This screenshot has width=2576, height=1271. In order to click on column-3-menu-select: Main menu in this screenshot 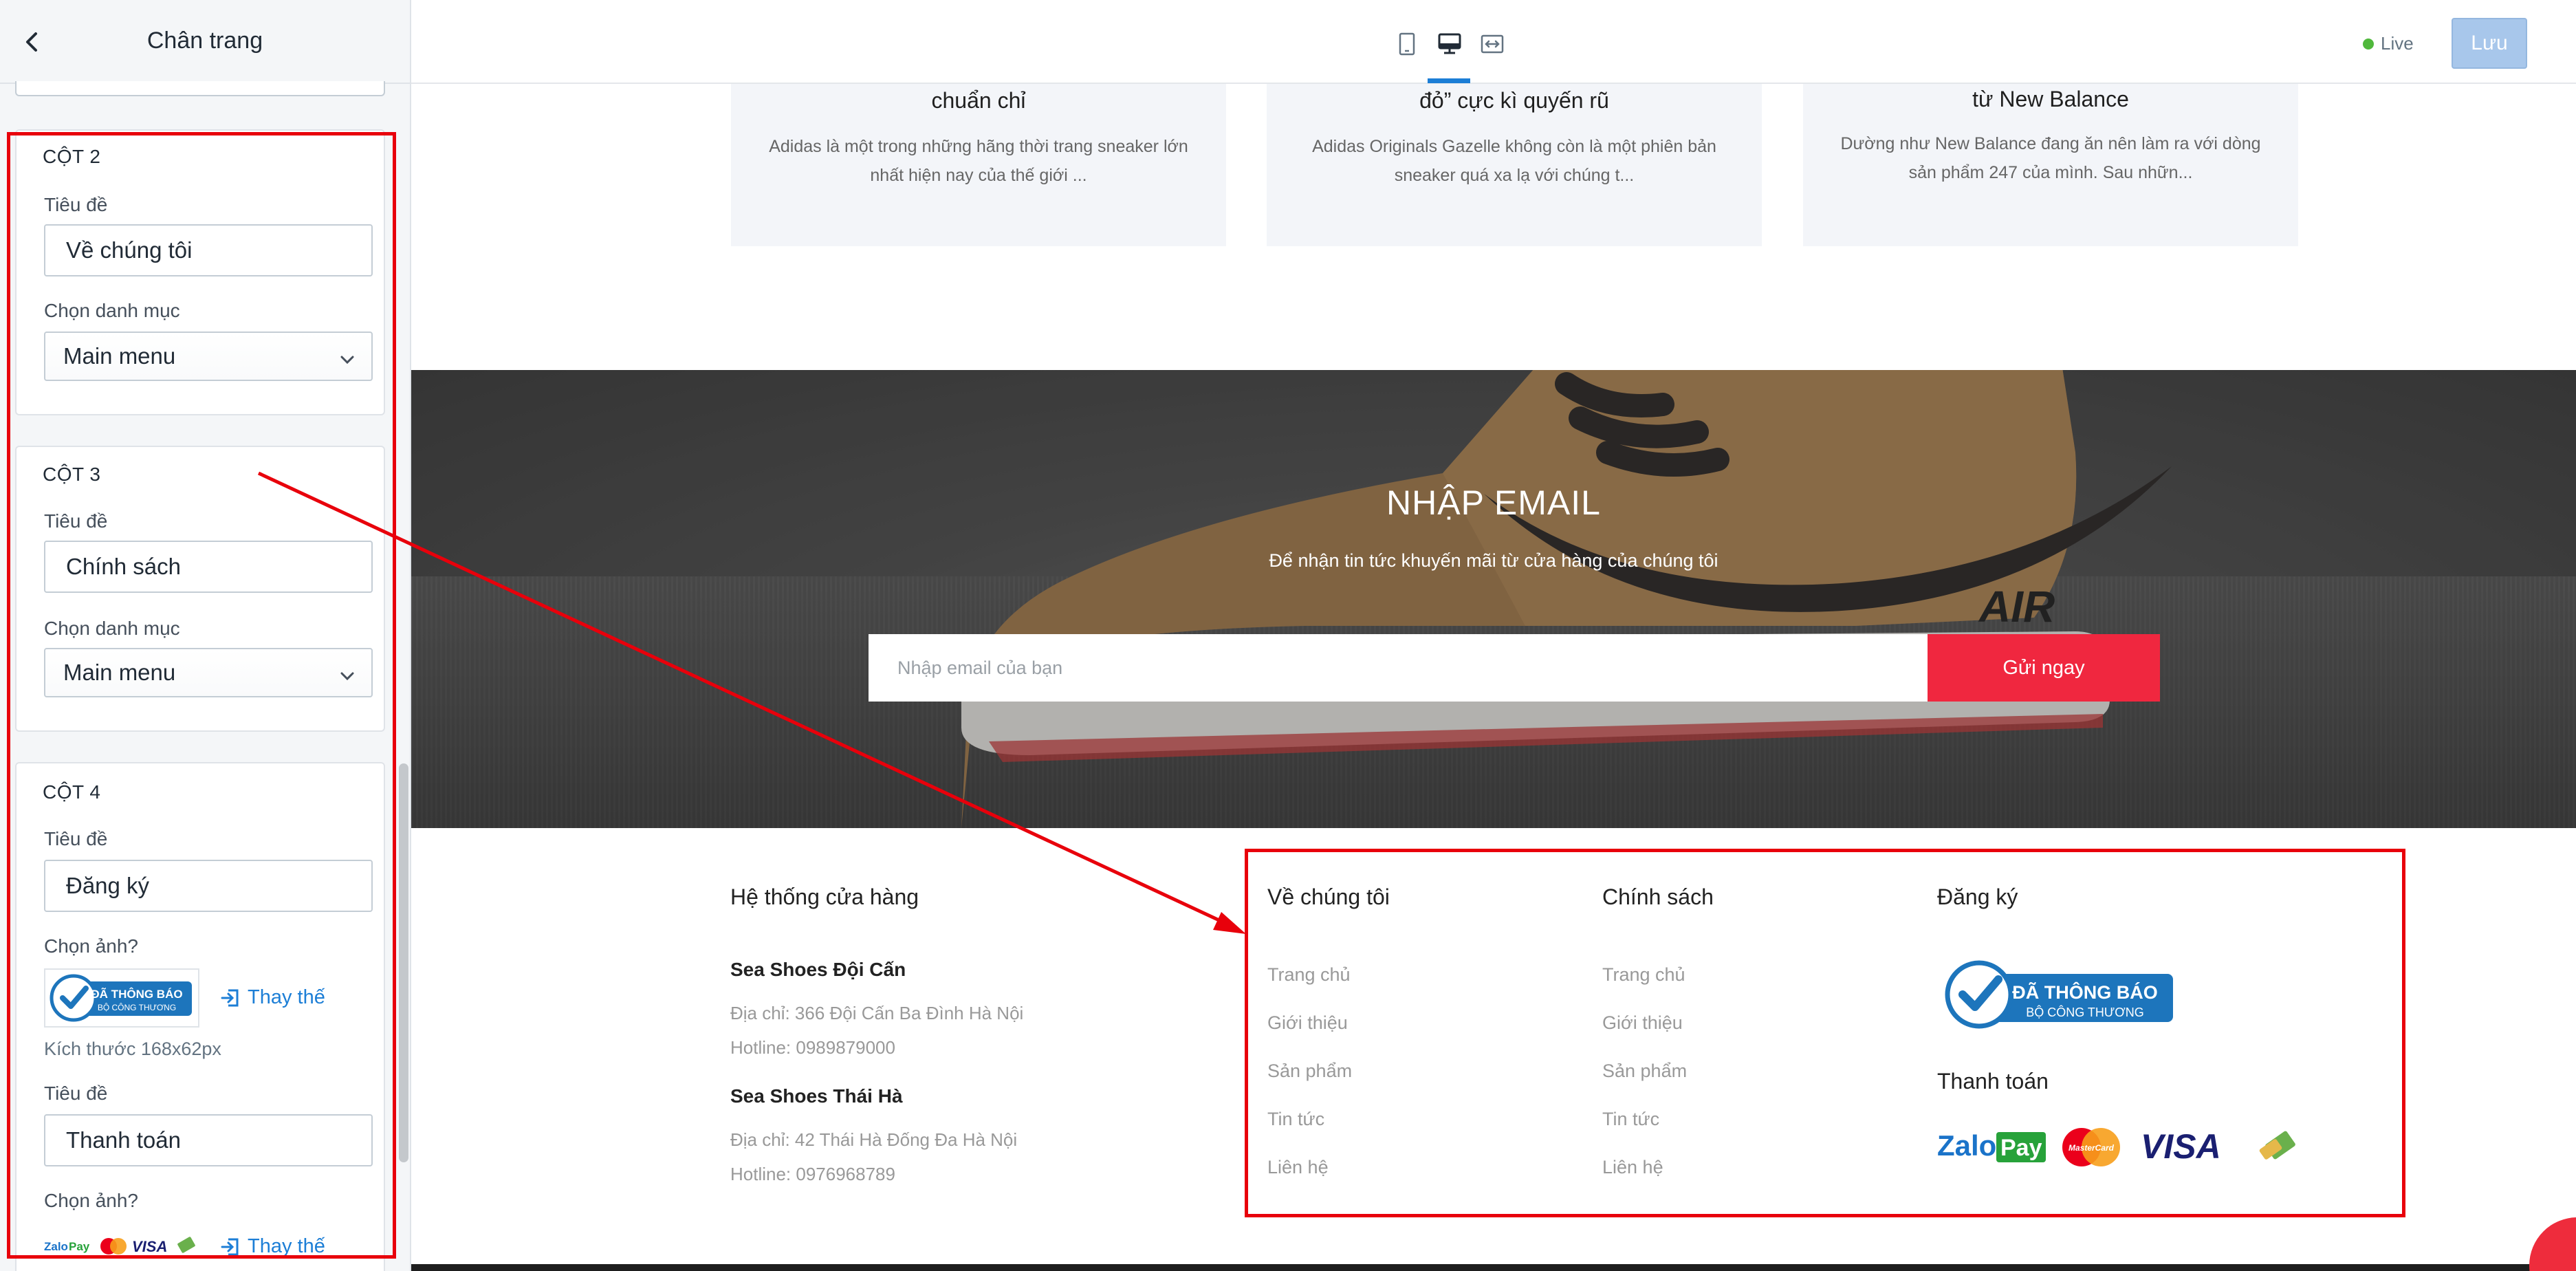, I will do `click(208, 672)`.